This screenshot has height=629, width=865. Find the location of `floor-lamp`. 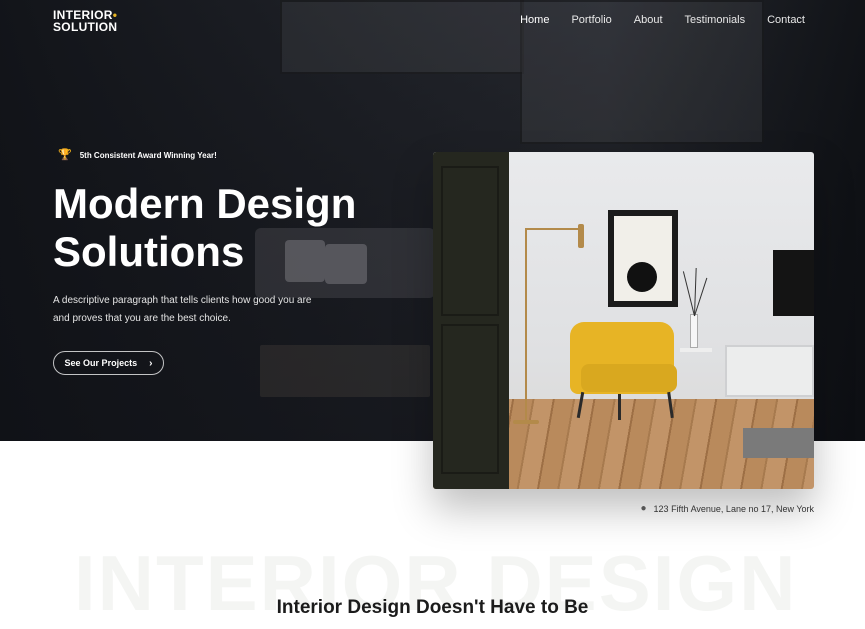

floor-lamp is located at coordinates (526, 326).